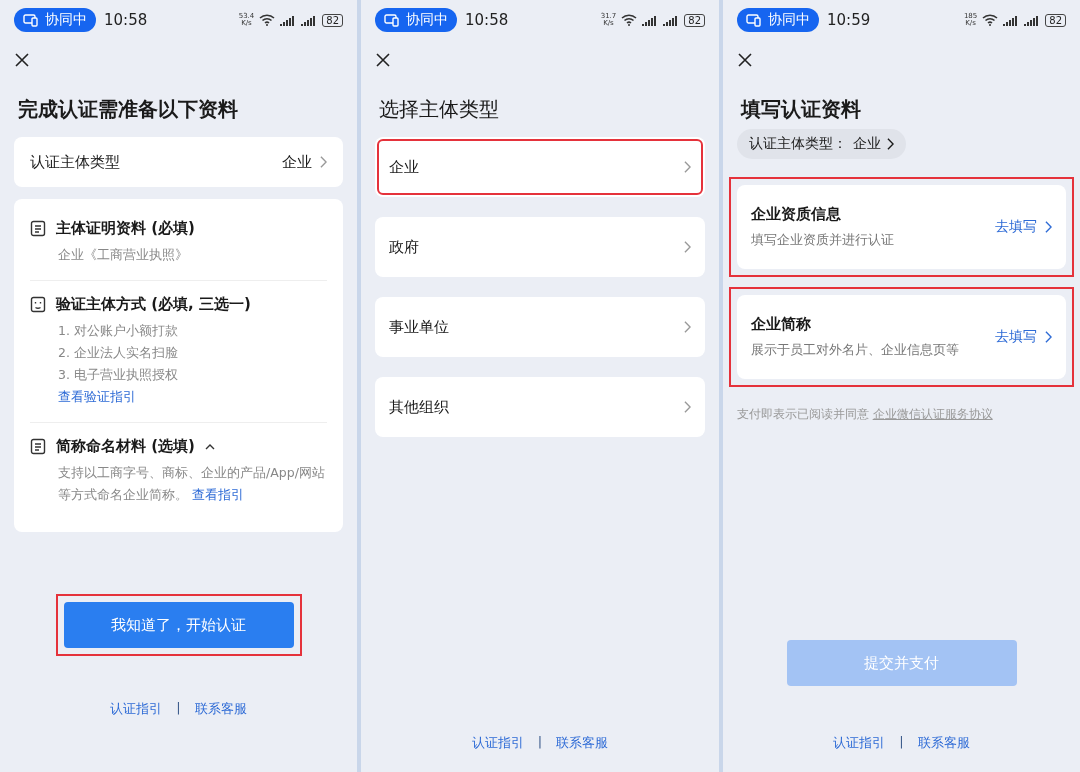 The width and height of the screenshot is (1080, 772). What do you see at coordinates (540, 167) in the screenshot?
I see `subject-type-option: 企业` at bounding box center [540, 167].